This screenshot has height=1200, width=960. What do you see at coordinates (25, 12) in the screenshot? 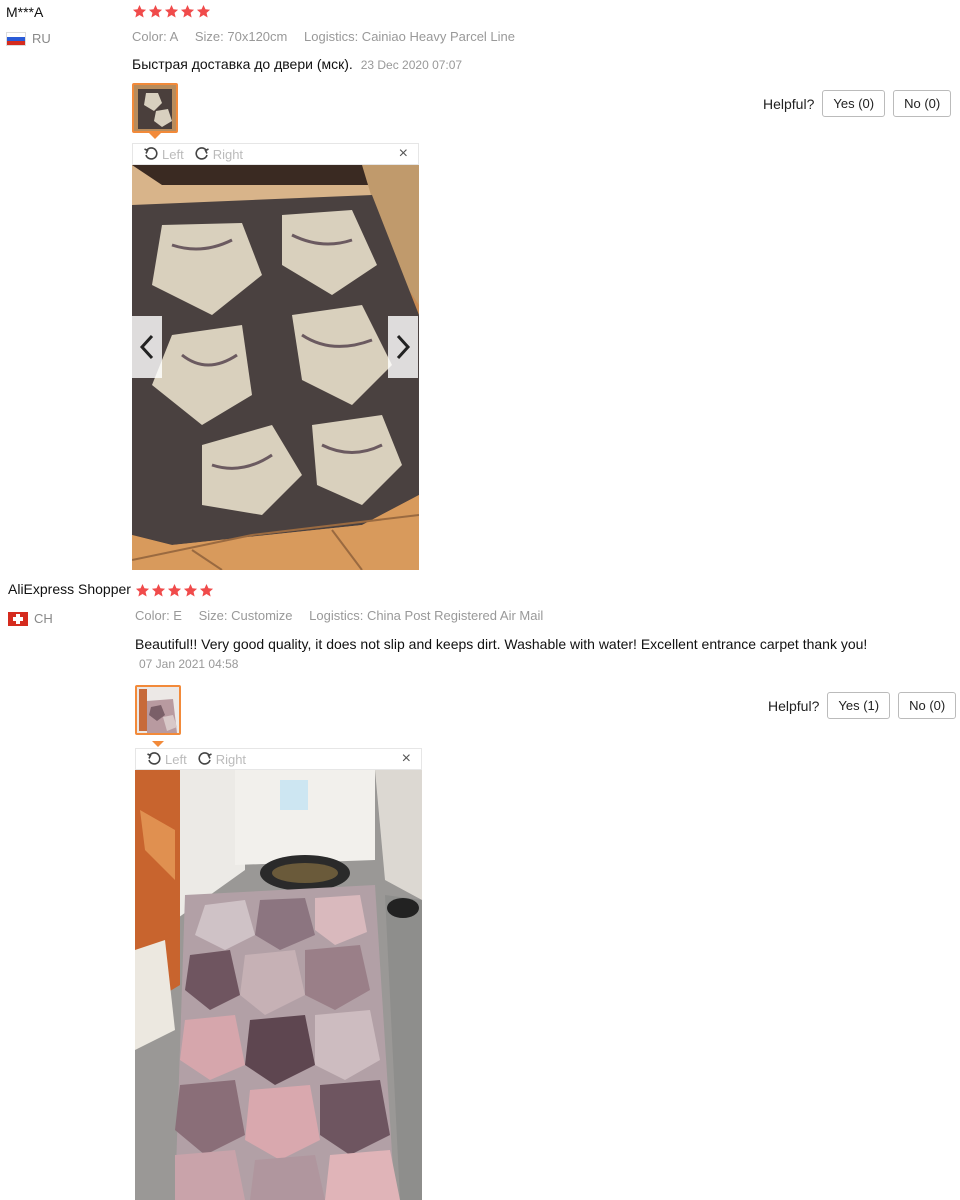
I see `reviewer-name: M***A` at bounding box center [25, 12].